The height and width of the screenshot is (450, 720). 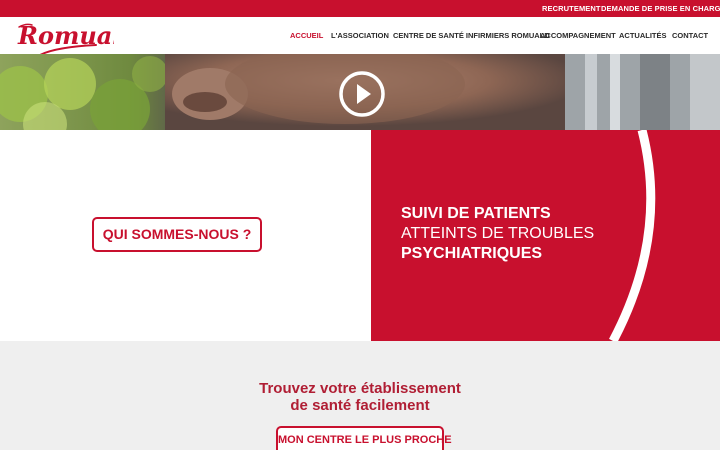 I want to click on recruitment-link: RECRUTEMENT, so click(x=571, y=8).